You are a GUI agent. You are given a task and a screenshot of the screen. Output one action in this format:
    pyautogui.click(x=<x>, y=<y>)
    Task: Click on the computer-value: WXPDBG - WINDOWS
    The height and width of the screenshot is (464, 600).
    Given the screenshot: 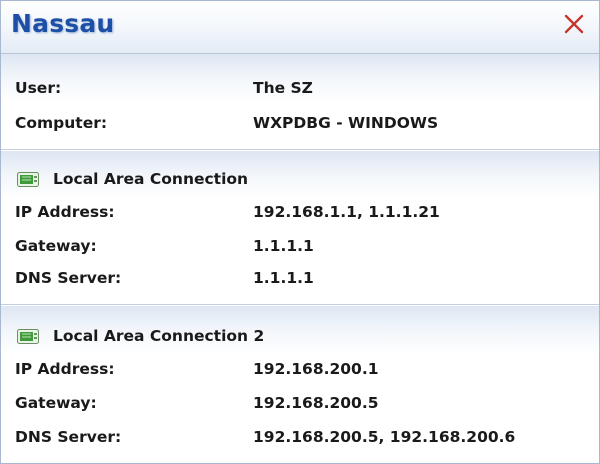 What is the action you would take?
    pyautogui.click(x=346, y=123)
    